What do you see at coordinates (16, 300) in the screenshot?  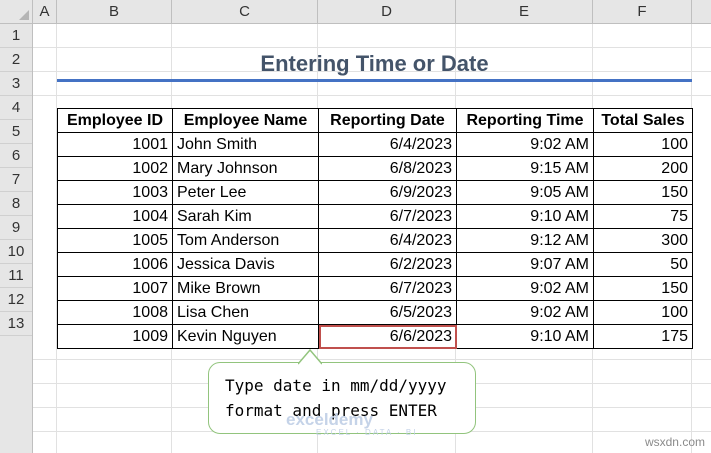 I see `row-header-12: 12` at bounding box center [16, 300].